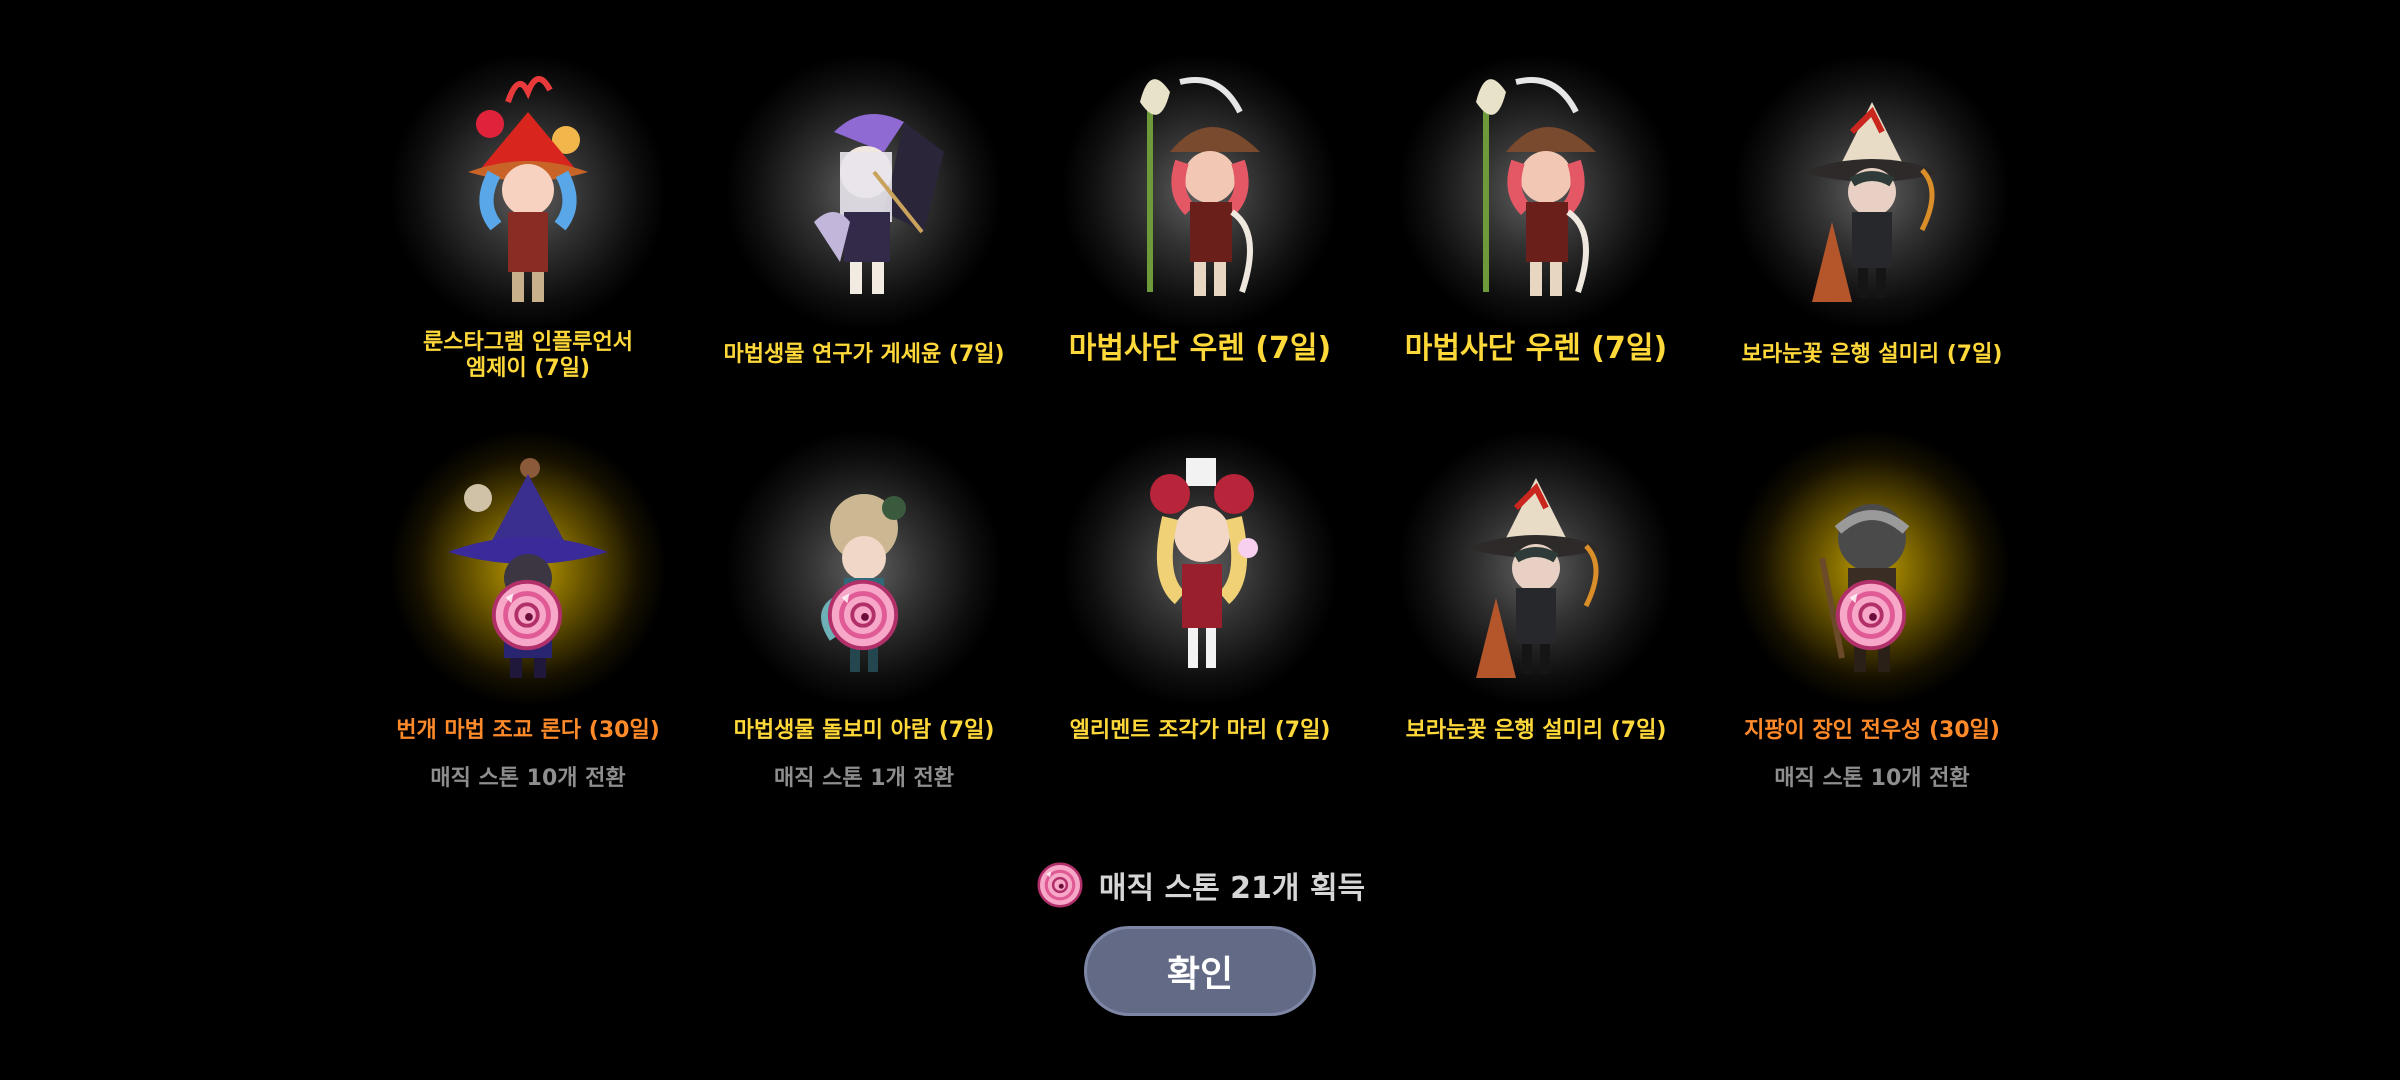 This screenshot has height=1080, width=2400. I want to click on reward-name: 번개 마법 조교 론다 (30일), so click(528, 730).